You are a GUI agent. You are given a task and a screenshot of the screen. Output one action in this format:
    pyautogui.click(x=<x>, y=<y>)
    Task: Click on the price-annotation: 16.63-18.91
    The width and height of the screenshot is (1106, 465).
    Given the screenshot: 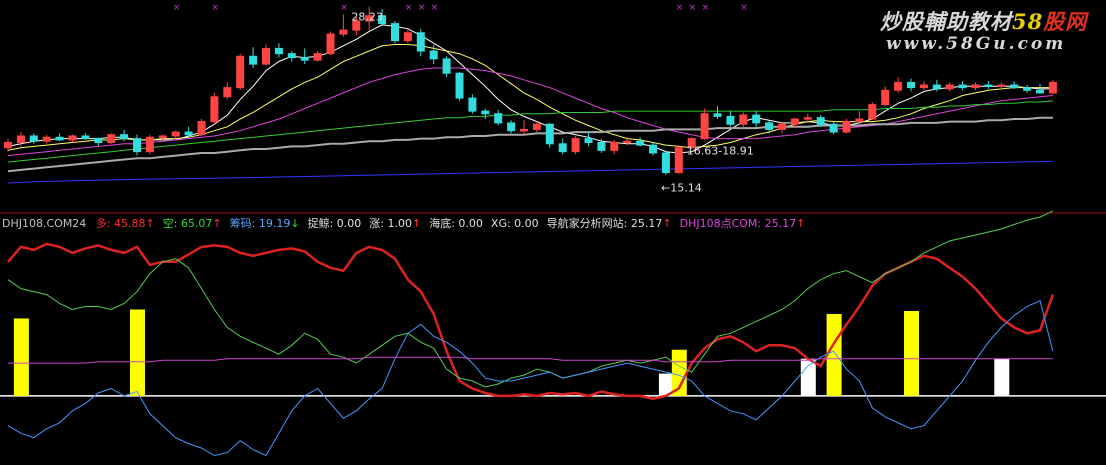 What is the action you would take?
    pyautogui.click(x=720, y=150)
    